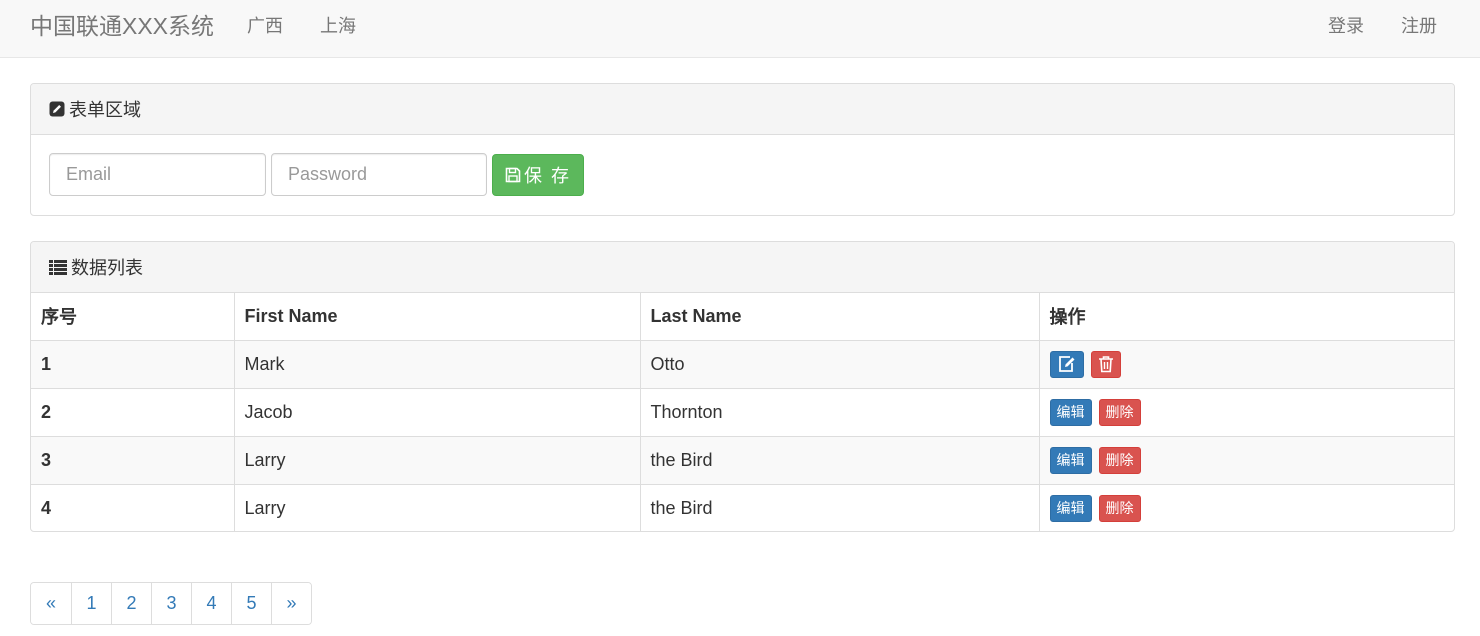  Describe the element at coordinates (133, 507) in the screenshot. I see `row-index: 4` at that location.